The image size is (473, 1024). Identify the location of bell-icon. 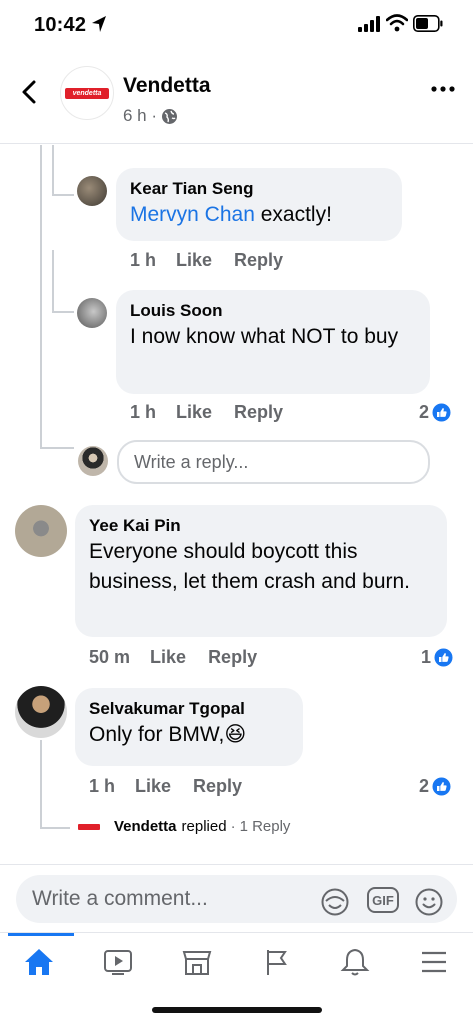
(355, 962).